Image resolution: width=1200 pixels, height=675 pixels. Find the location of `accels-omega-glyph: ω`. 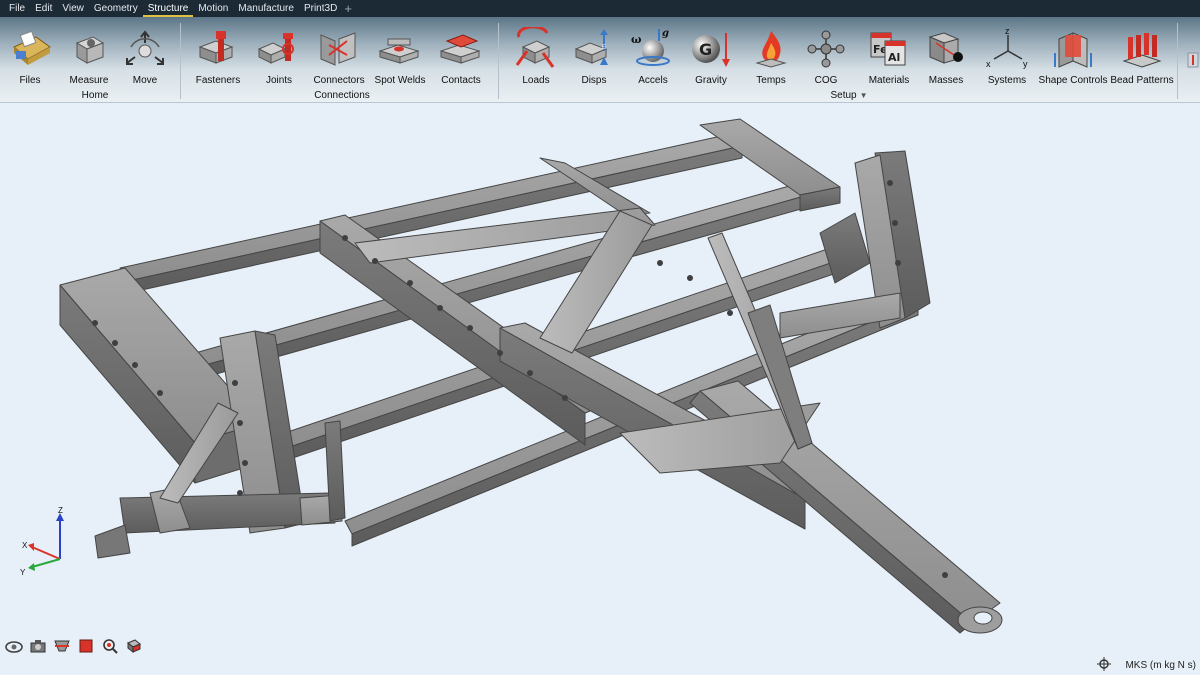

accels-omega-glyph: ω is located at coordinates (636, 39).